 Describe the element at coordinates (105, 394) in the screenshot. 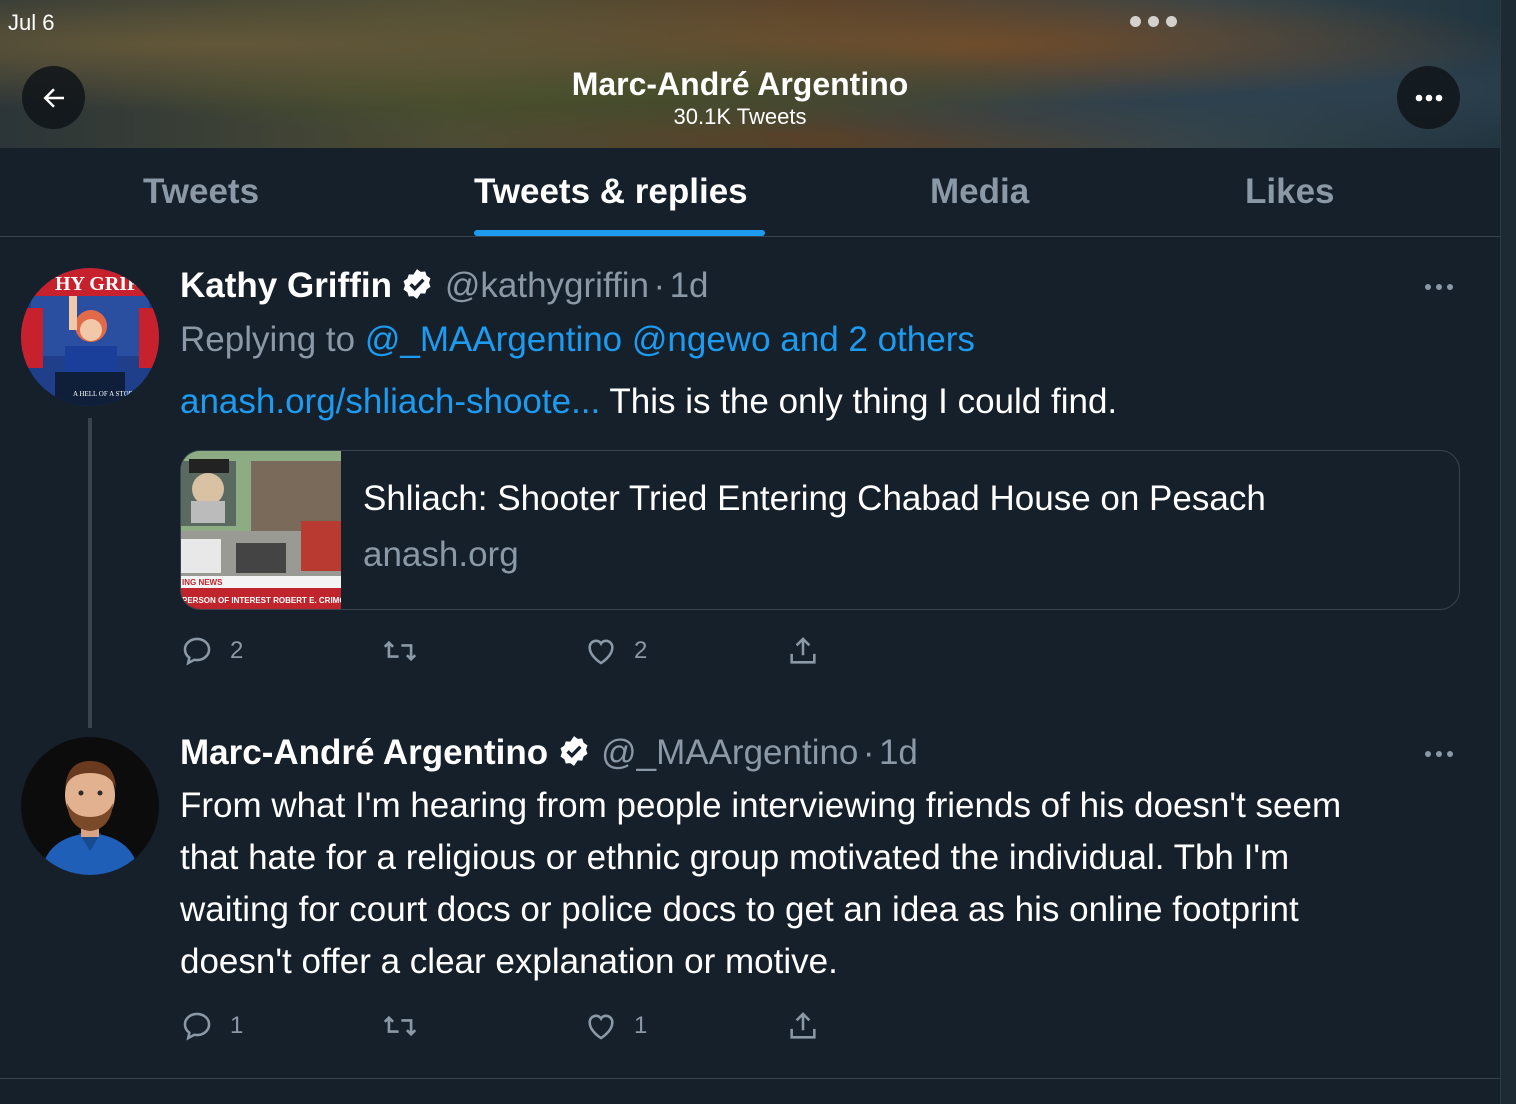

I see `svg-text: A HELL OF A STORY` at that location.